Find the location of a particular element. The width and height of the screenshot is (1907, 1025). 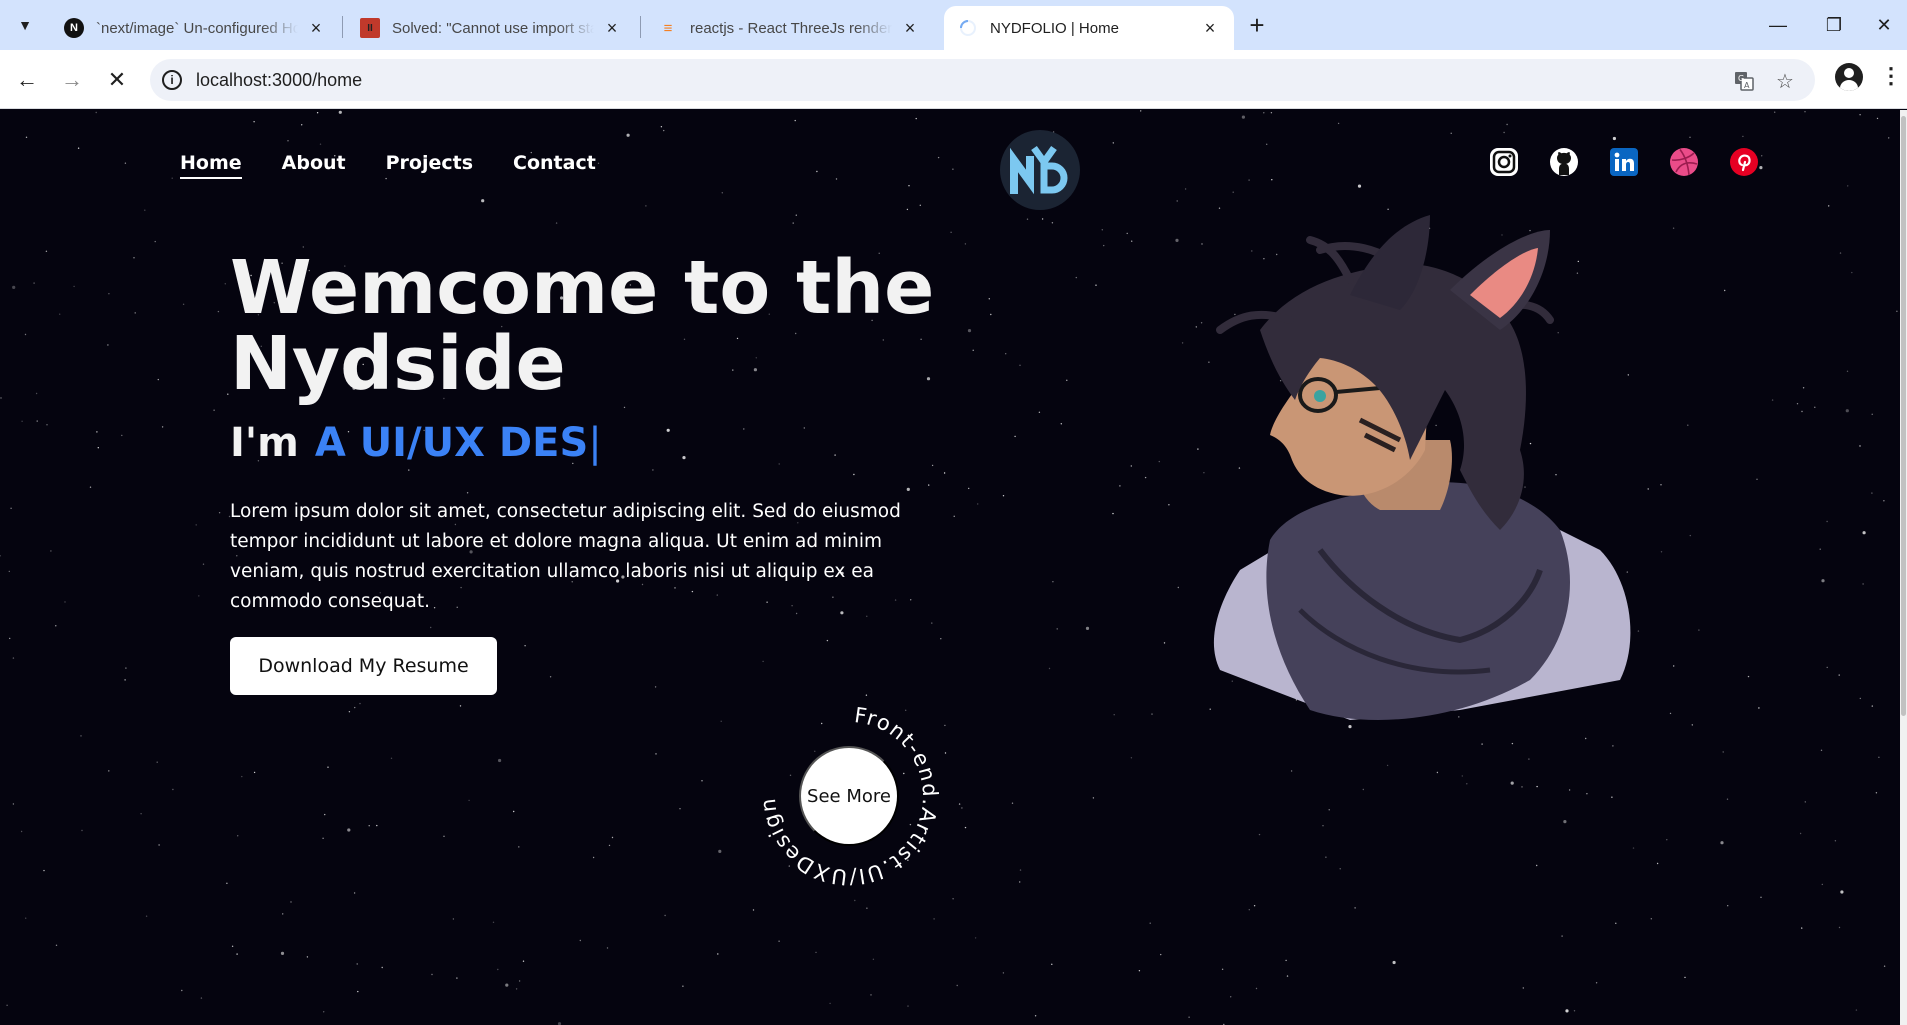

browser-tab: II Solved: "Cannot use import stat × is located at coordinates (491, 28).